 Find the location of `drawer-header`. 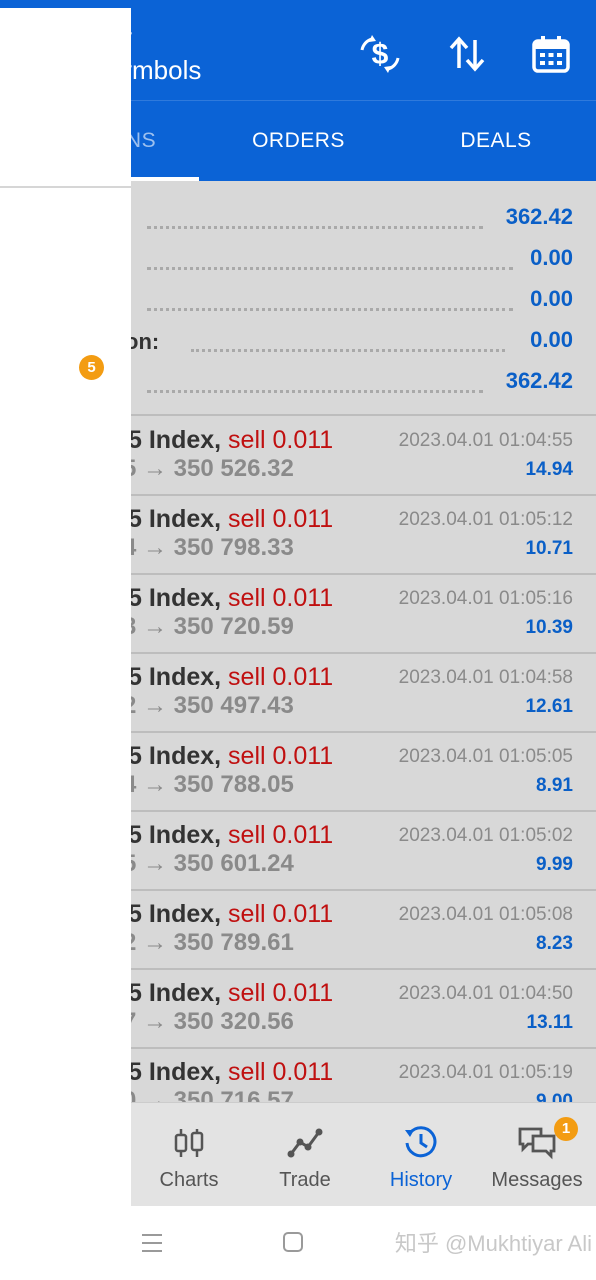

drawer-header is located at coordinates (65, 98).